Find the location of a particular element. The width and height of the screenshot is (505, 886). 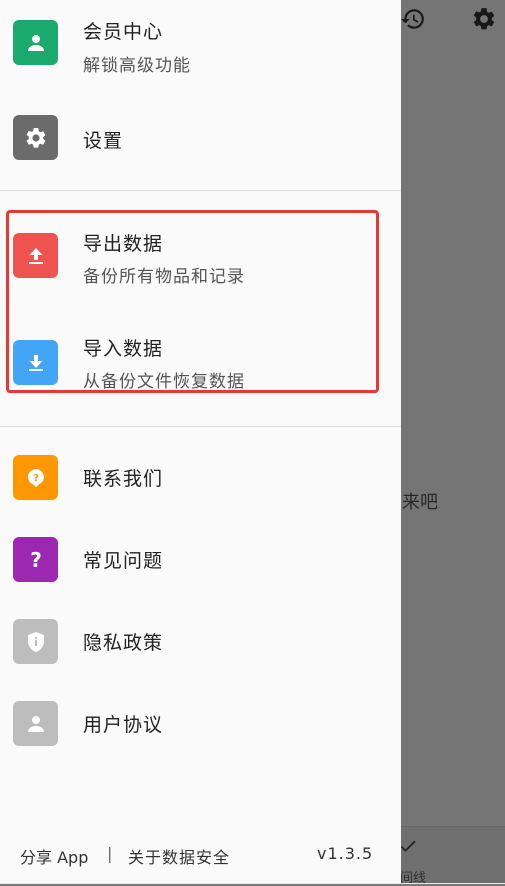

support-icon: ? is located at coordinates (35, 477).